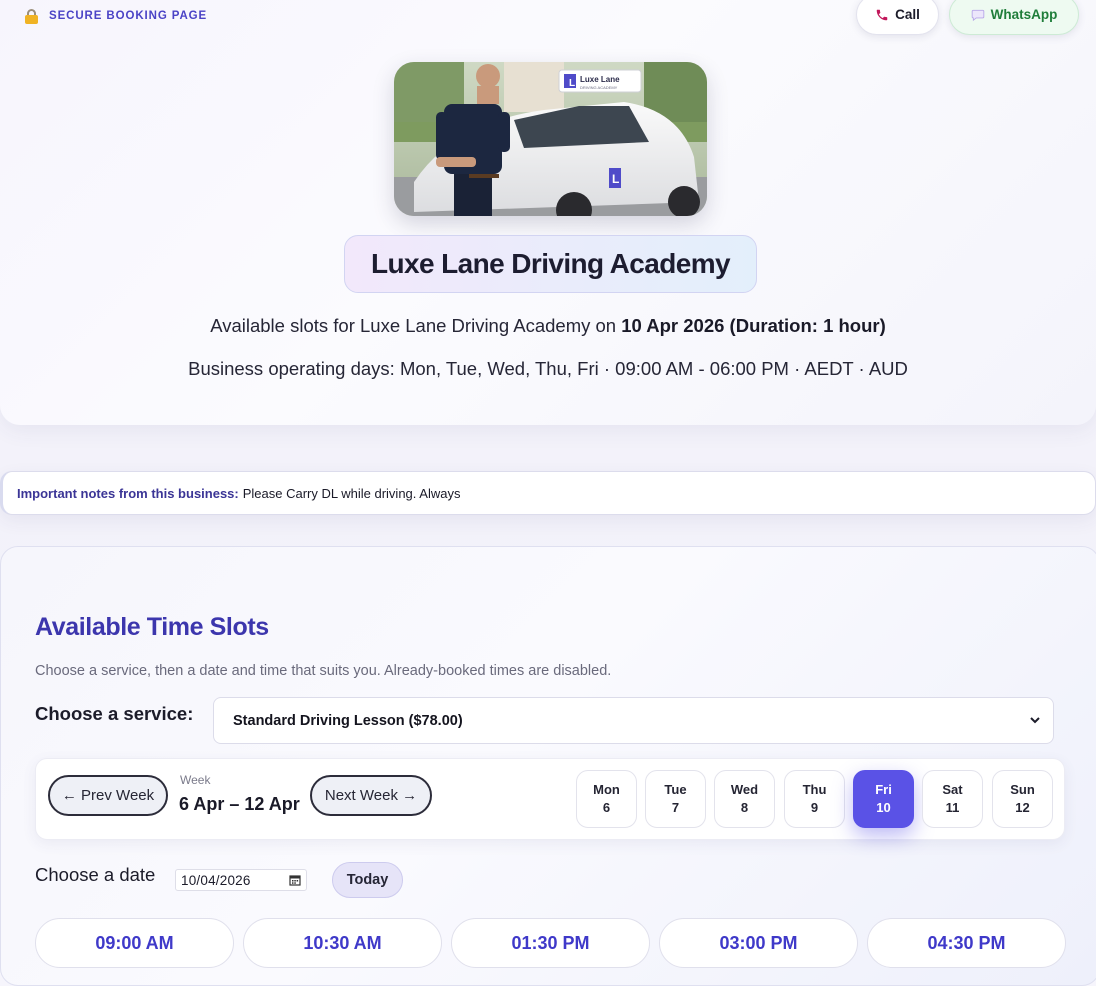 The image size is (1096, 986). I want to click on prev-week-button: ← Prev Week, so click(108, 795).